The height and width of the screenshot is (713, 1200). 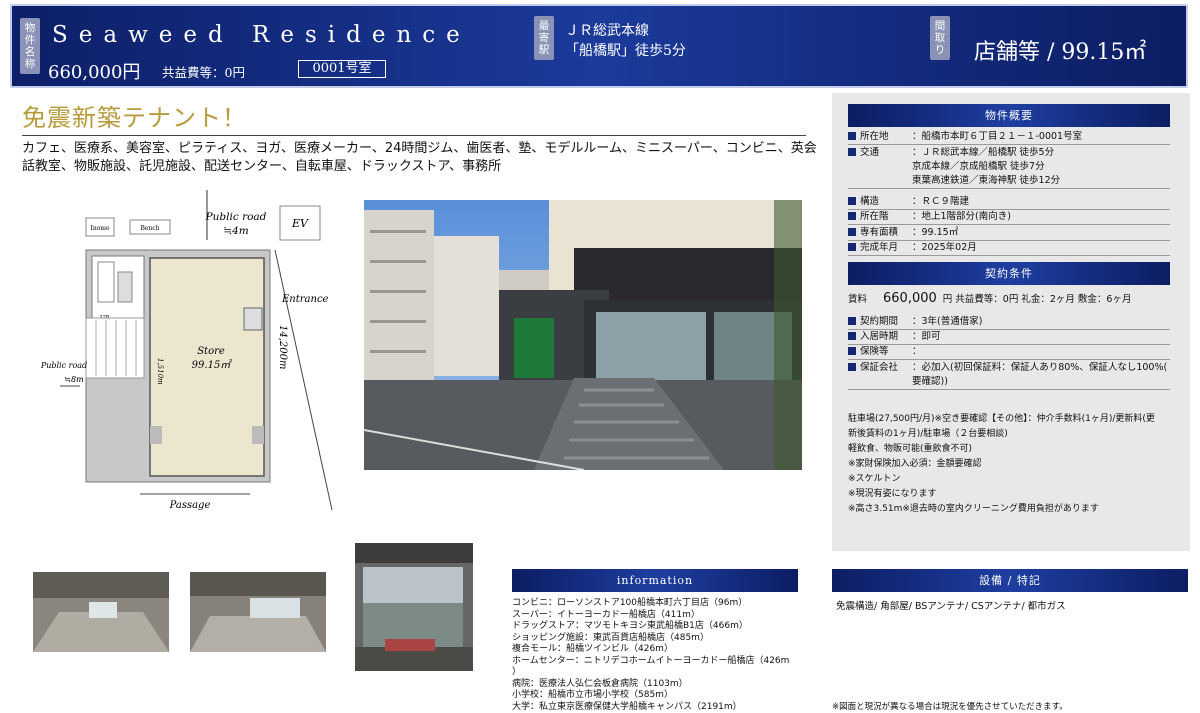 I want to click on overview-bar: 物件概要, so click(x=1009, y=115).